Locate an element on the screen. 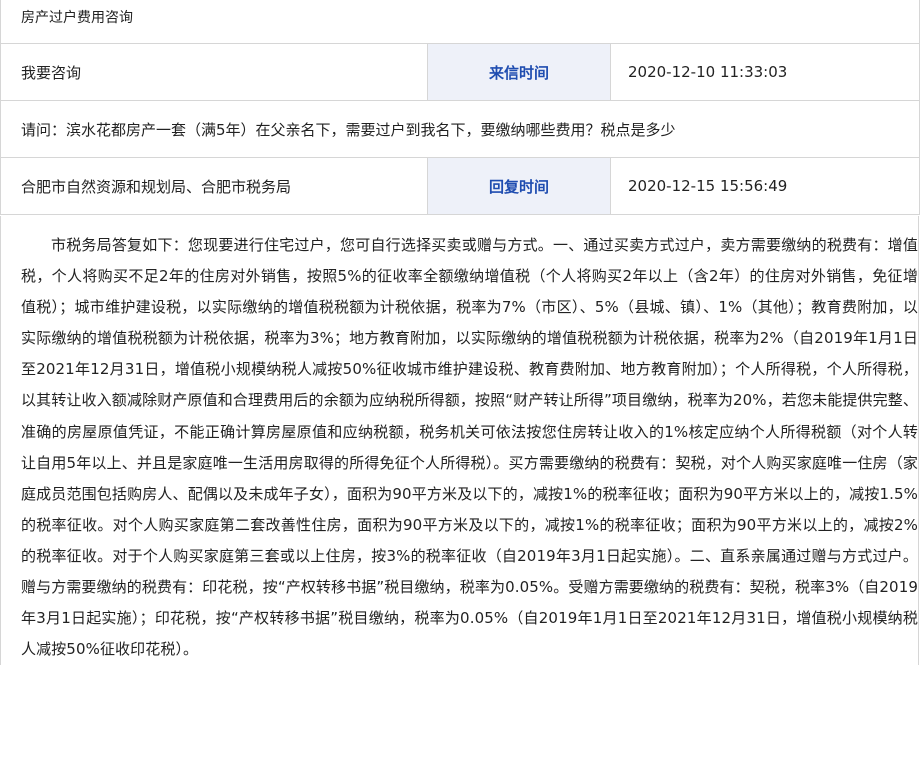 This screenshot has width=920, height=767. reply-time-label: 回复时间 is located at coordinates (519, 186).